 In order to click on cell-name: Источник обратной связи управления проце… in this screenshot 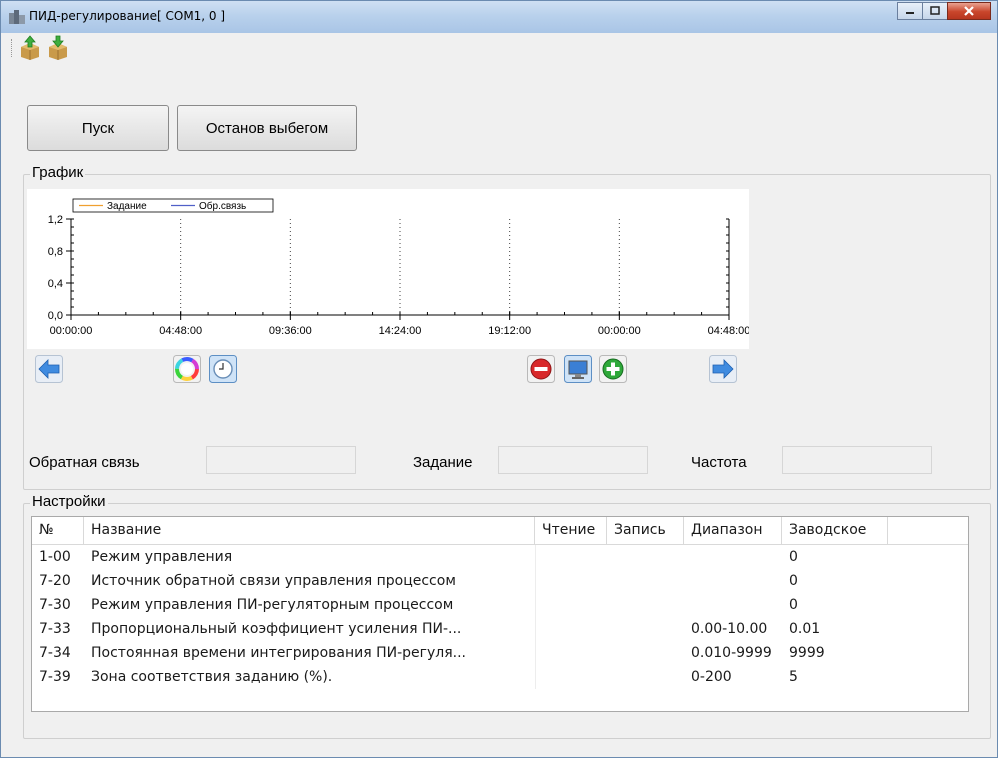, I will do `click(273, 581)`.